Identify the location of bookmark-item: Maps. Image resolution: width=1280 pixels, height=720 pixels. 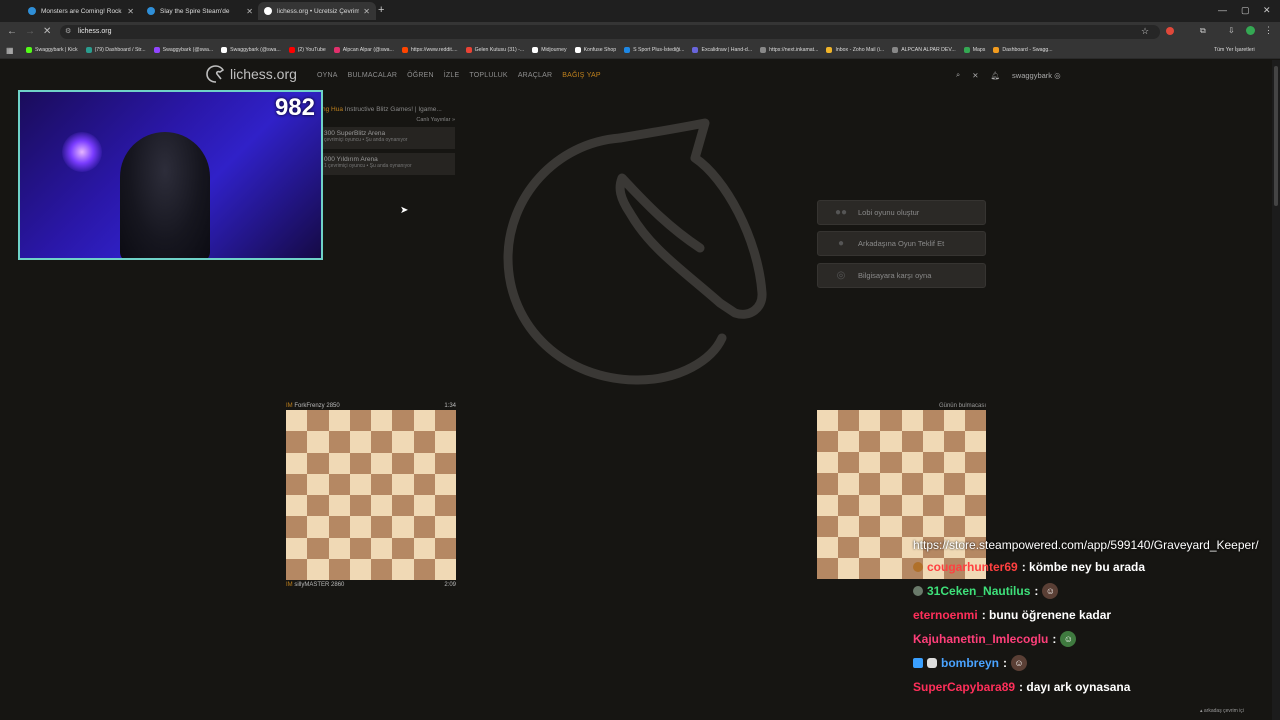
(974, 50).